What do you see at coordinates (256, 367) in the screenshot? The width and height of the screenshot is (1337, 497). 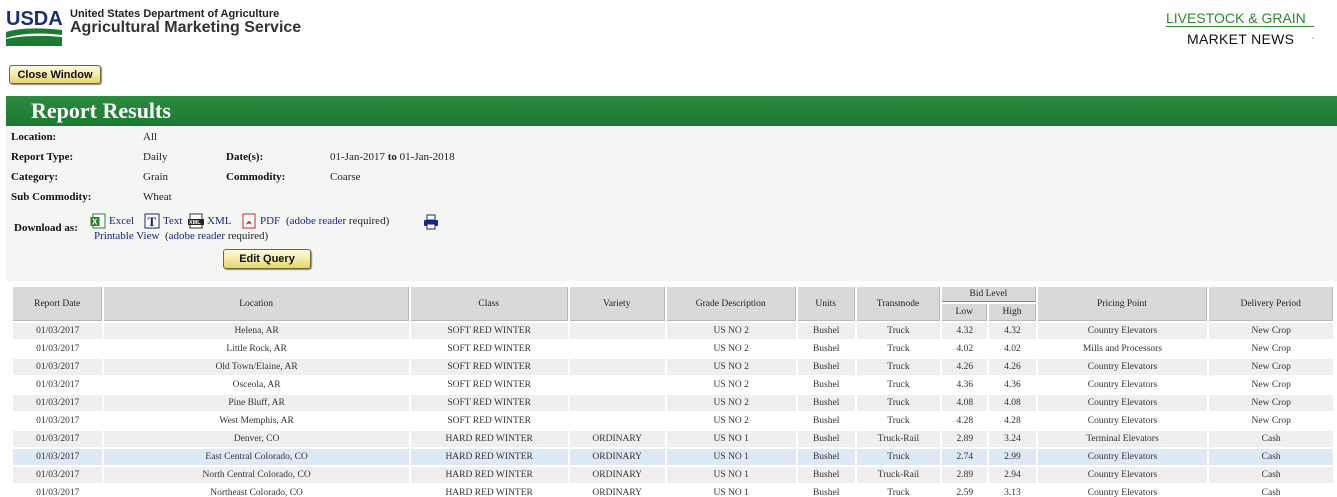 I see `cell-location: Old Town/Elaine, AR` at bounding box center [256, 367].